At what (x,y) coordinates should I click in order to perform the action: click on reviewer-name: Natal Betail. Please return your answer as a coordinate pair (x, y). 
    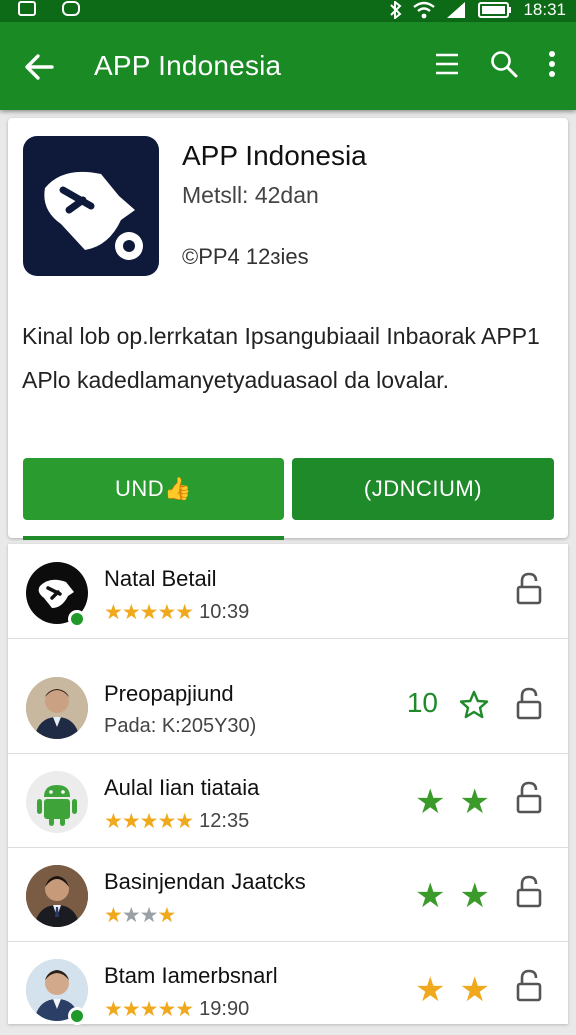
    Looking at the image, I should click on (160, 578).